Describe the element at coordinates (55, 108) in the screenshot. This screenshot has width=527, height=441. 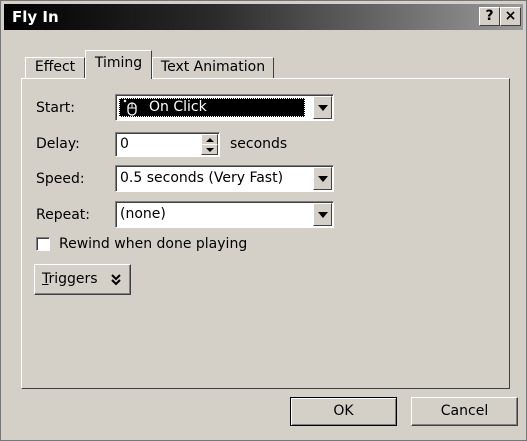
I see `start-label: Start:` at that location.